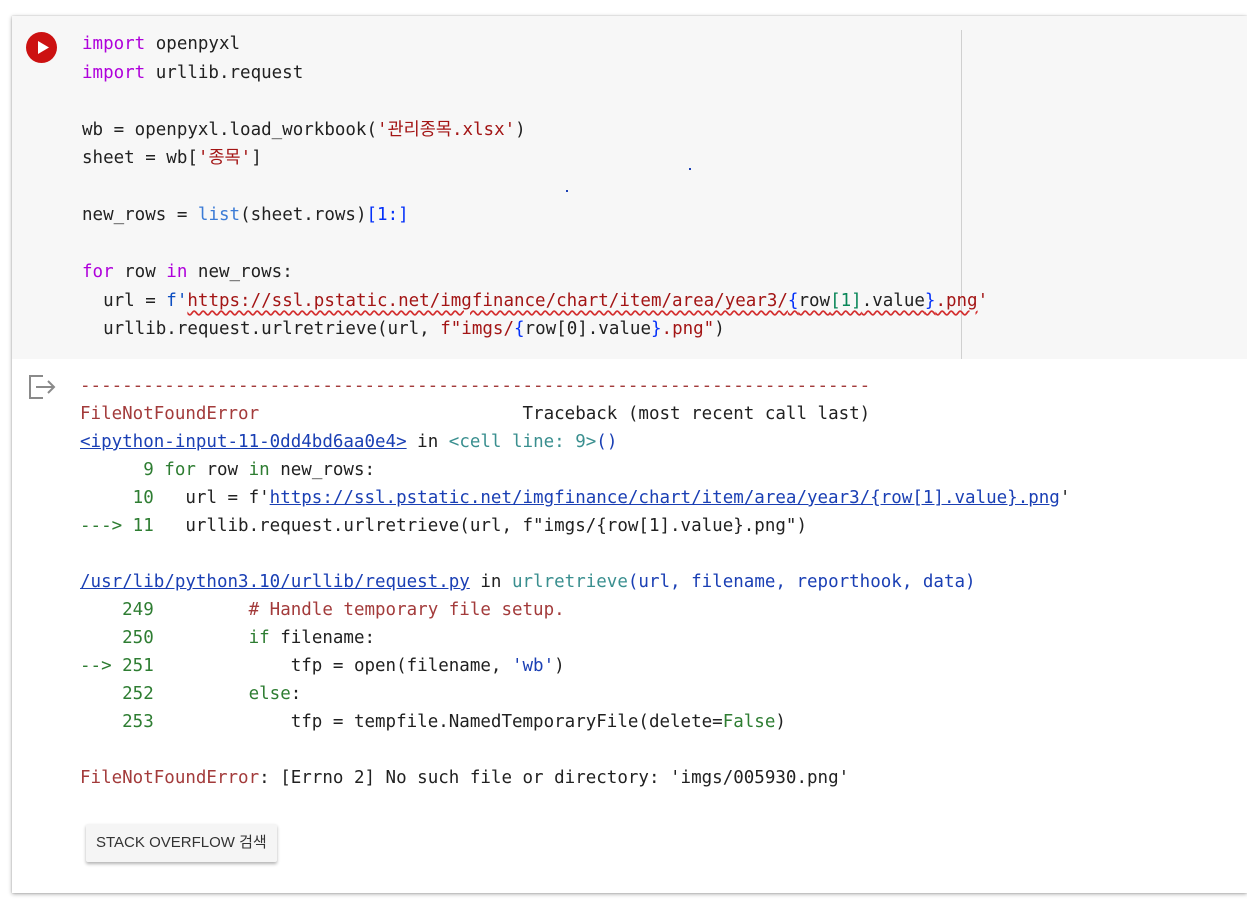 This screenshot has height=916, width=1247. Describe the element at coordinates (122, 666) in the screenshot. I see `code-token: --> 251` at that location.